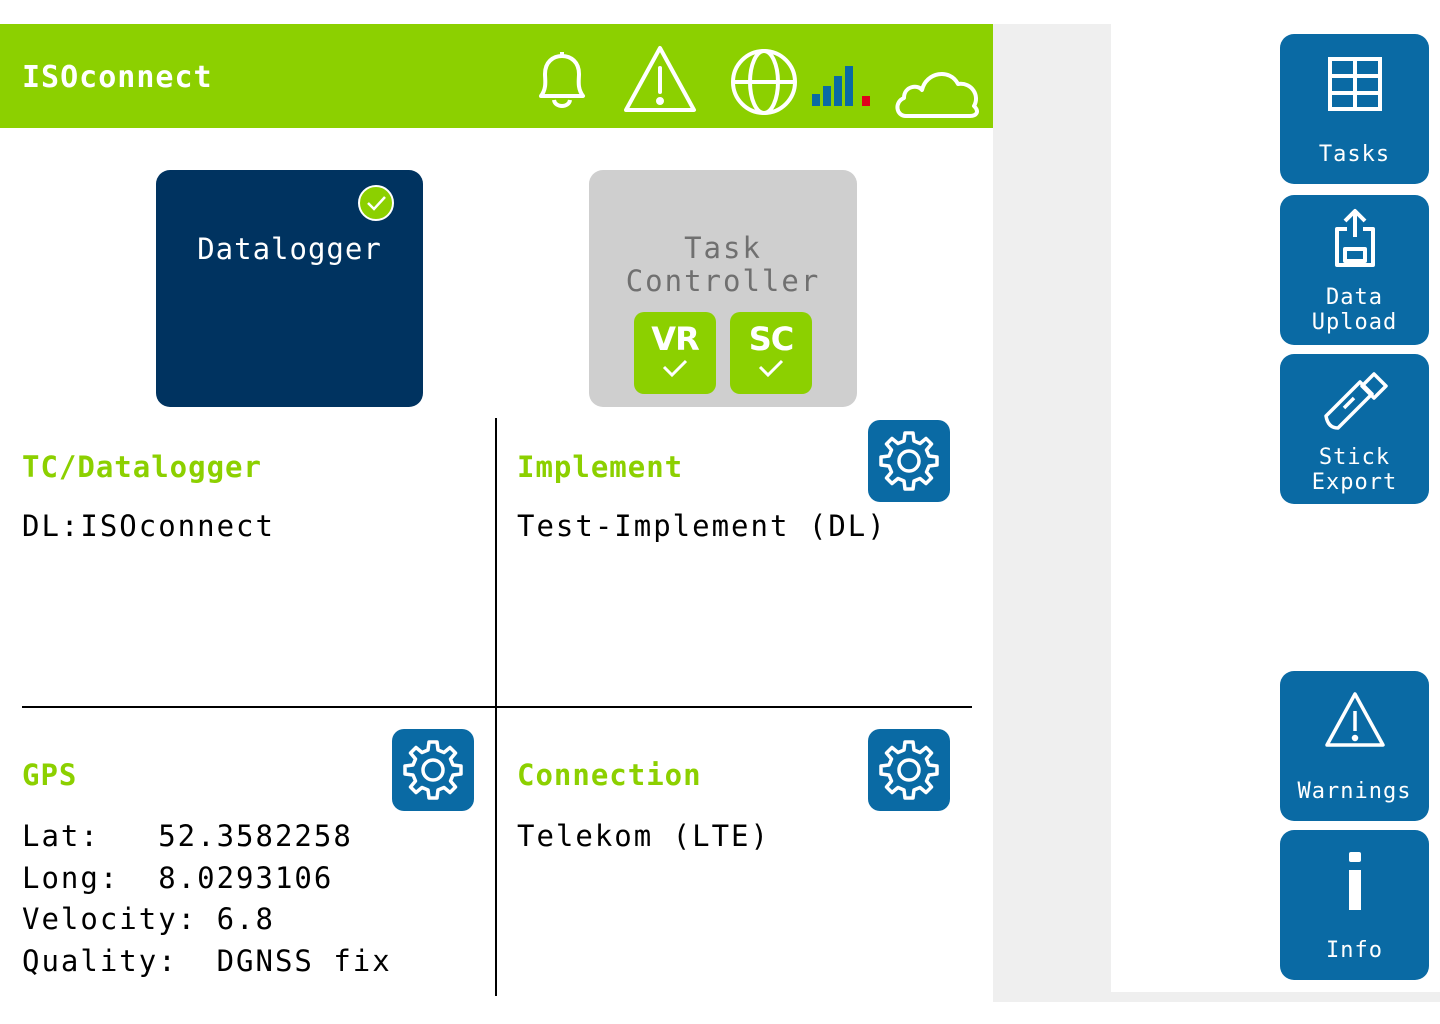 This screenshot has width=1440, height=1024. I want to click on bell-icon, so click(562, 82).